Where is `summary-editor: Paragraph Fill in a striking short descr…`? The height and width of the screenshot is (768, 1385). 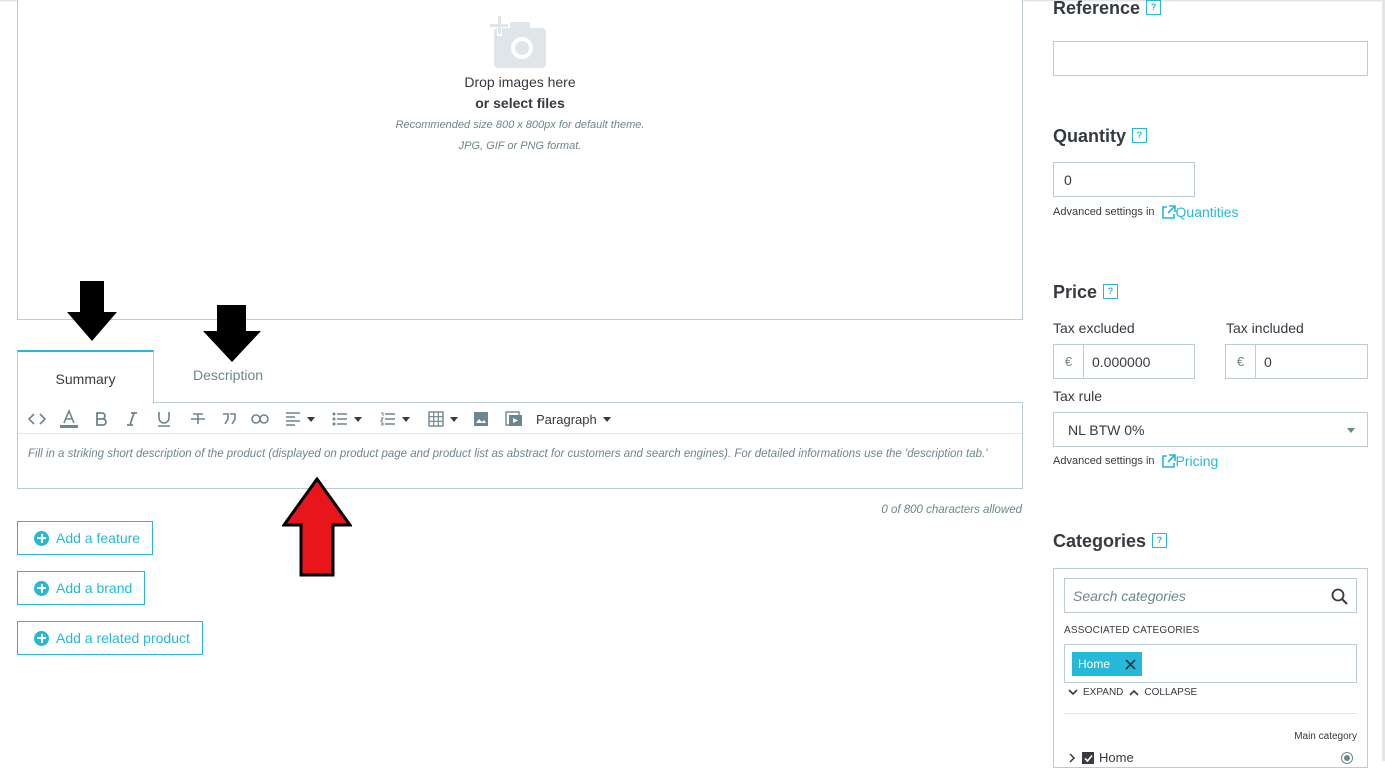 summary-editor: Paragraph Fill in a striking short descr… is located at coordinates (520, 445).